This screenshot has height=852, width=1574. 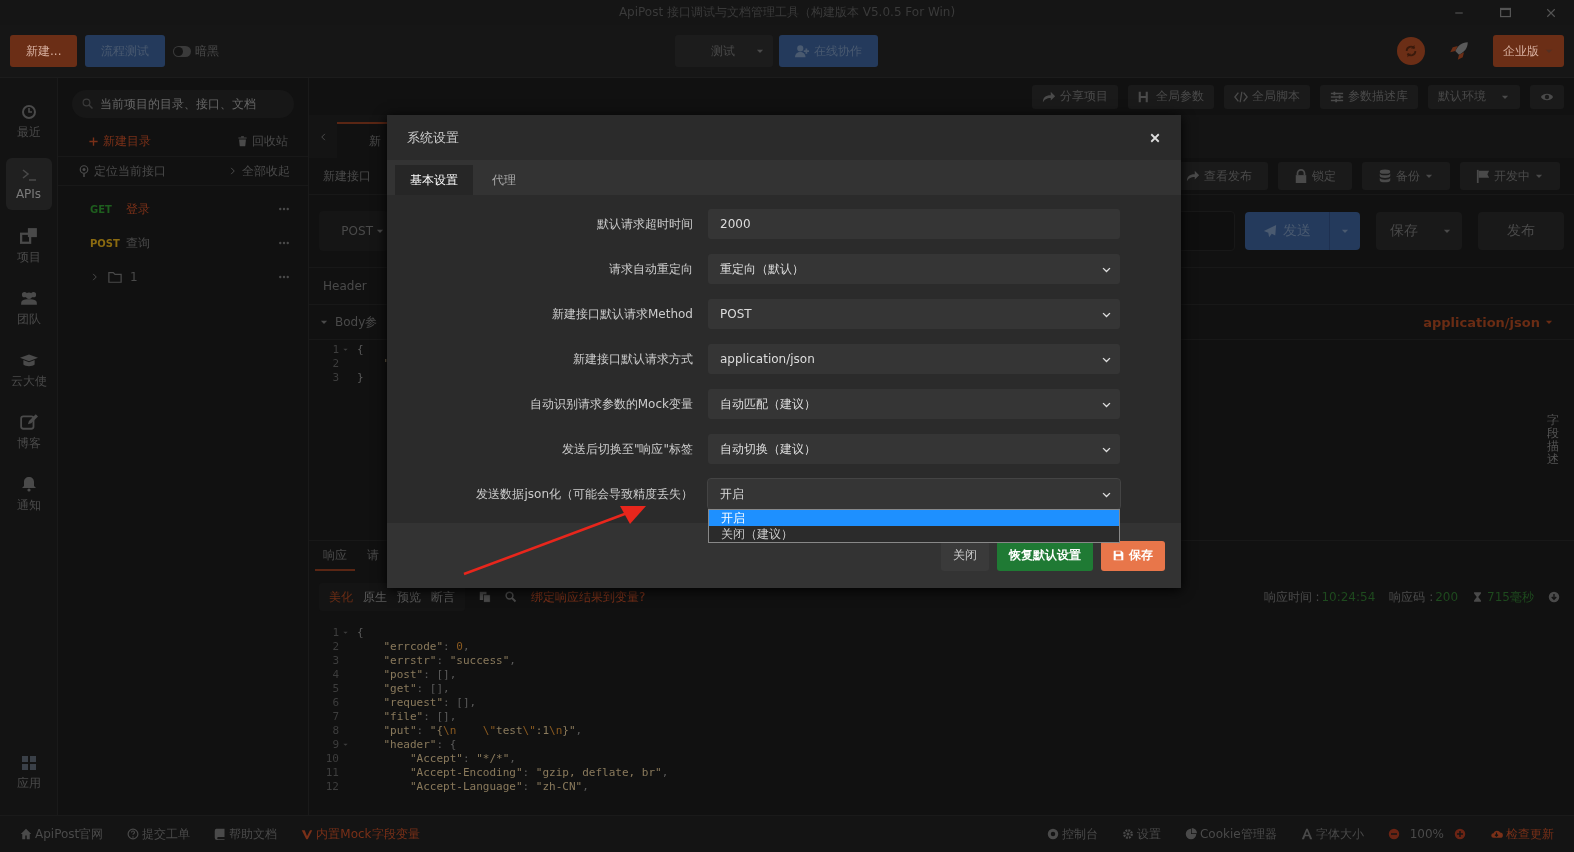 What do you see at coordinates (133, 834) in the screenshot?
I see `help-icon` at bounding box center [133, 834].